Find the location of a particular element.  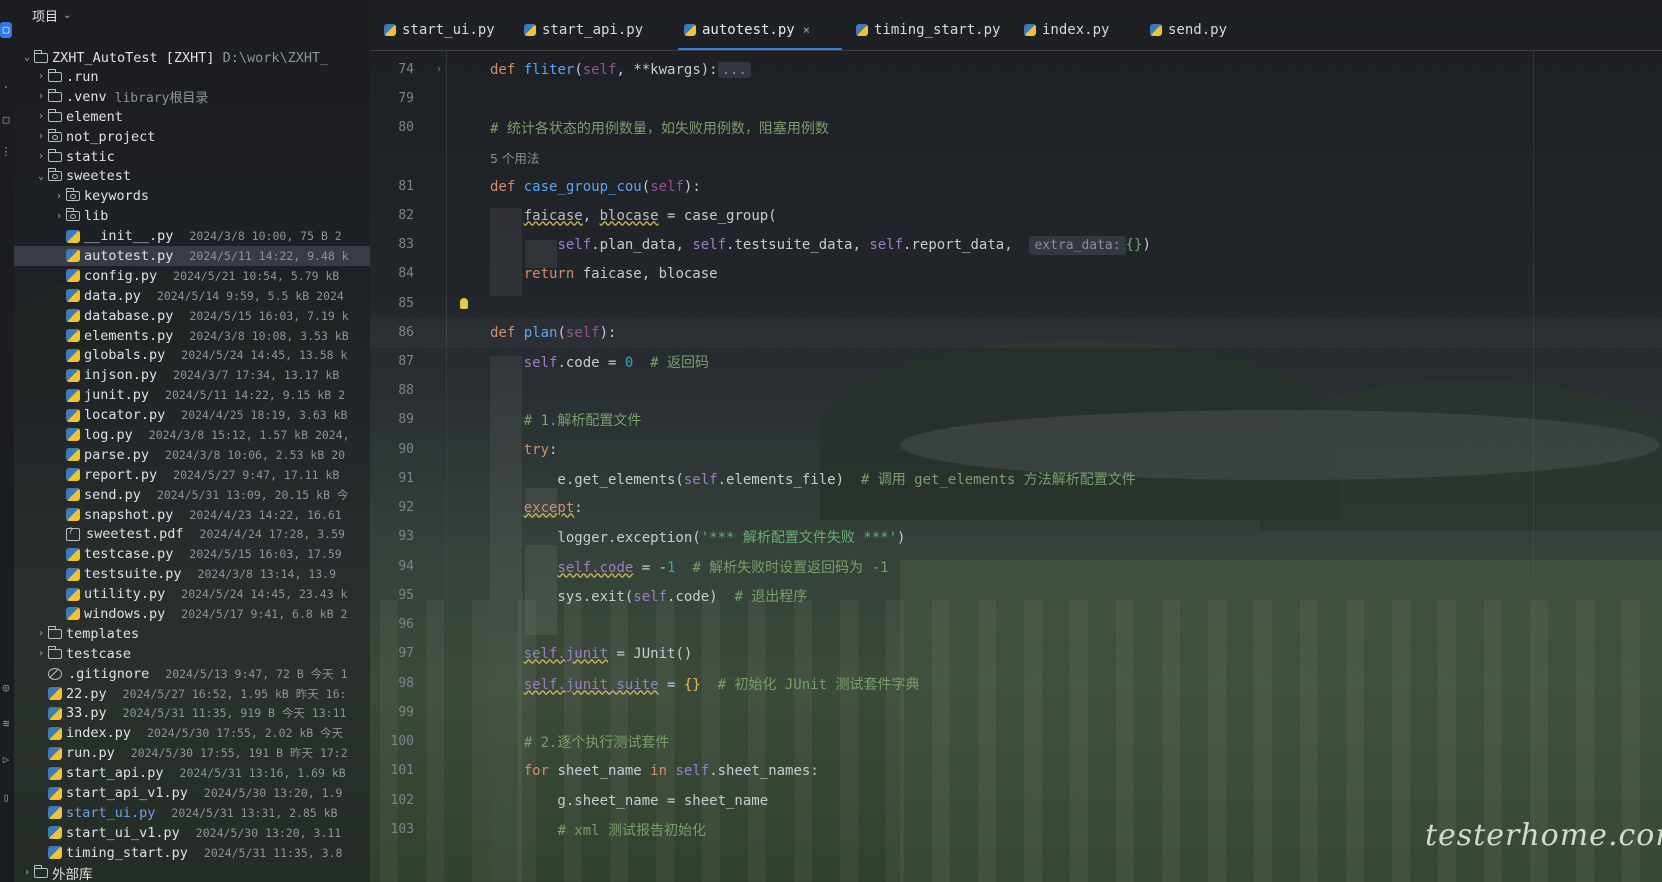

tab-send: send.py is located at coordinates (1191, 30).